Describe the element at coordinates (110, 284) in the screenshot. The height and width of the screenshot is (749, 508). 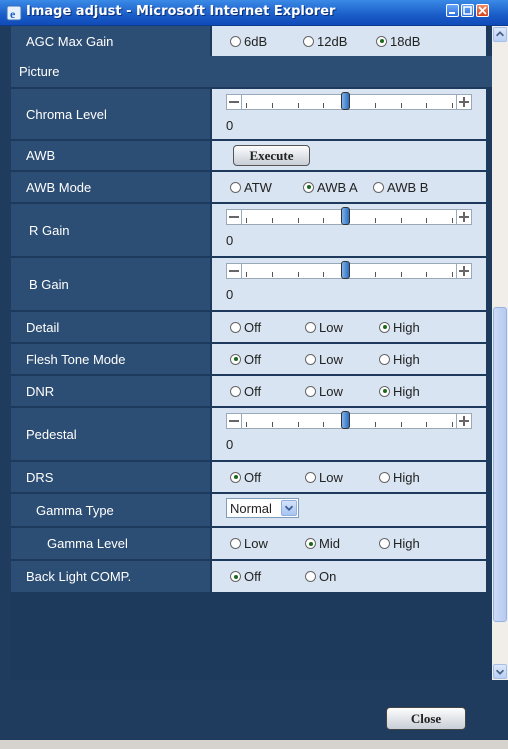
I see `b-gain-label: B Gain` at that location.